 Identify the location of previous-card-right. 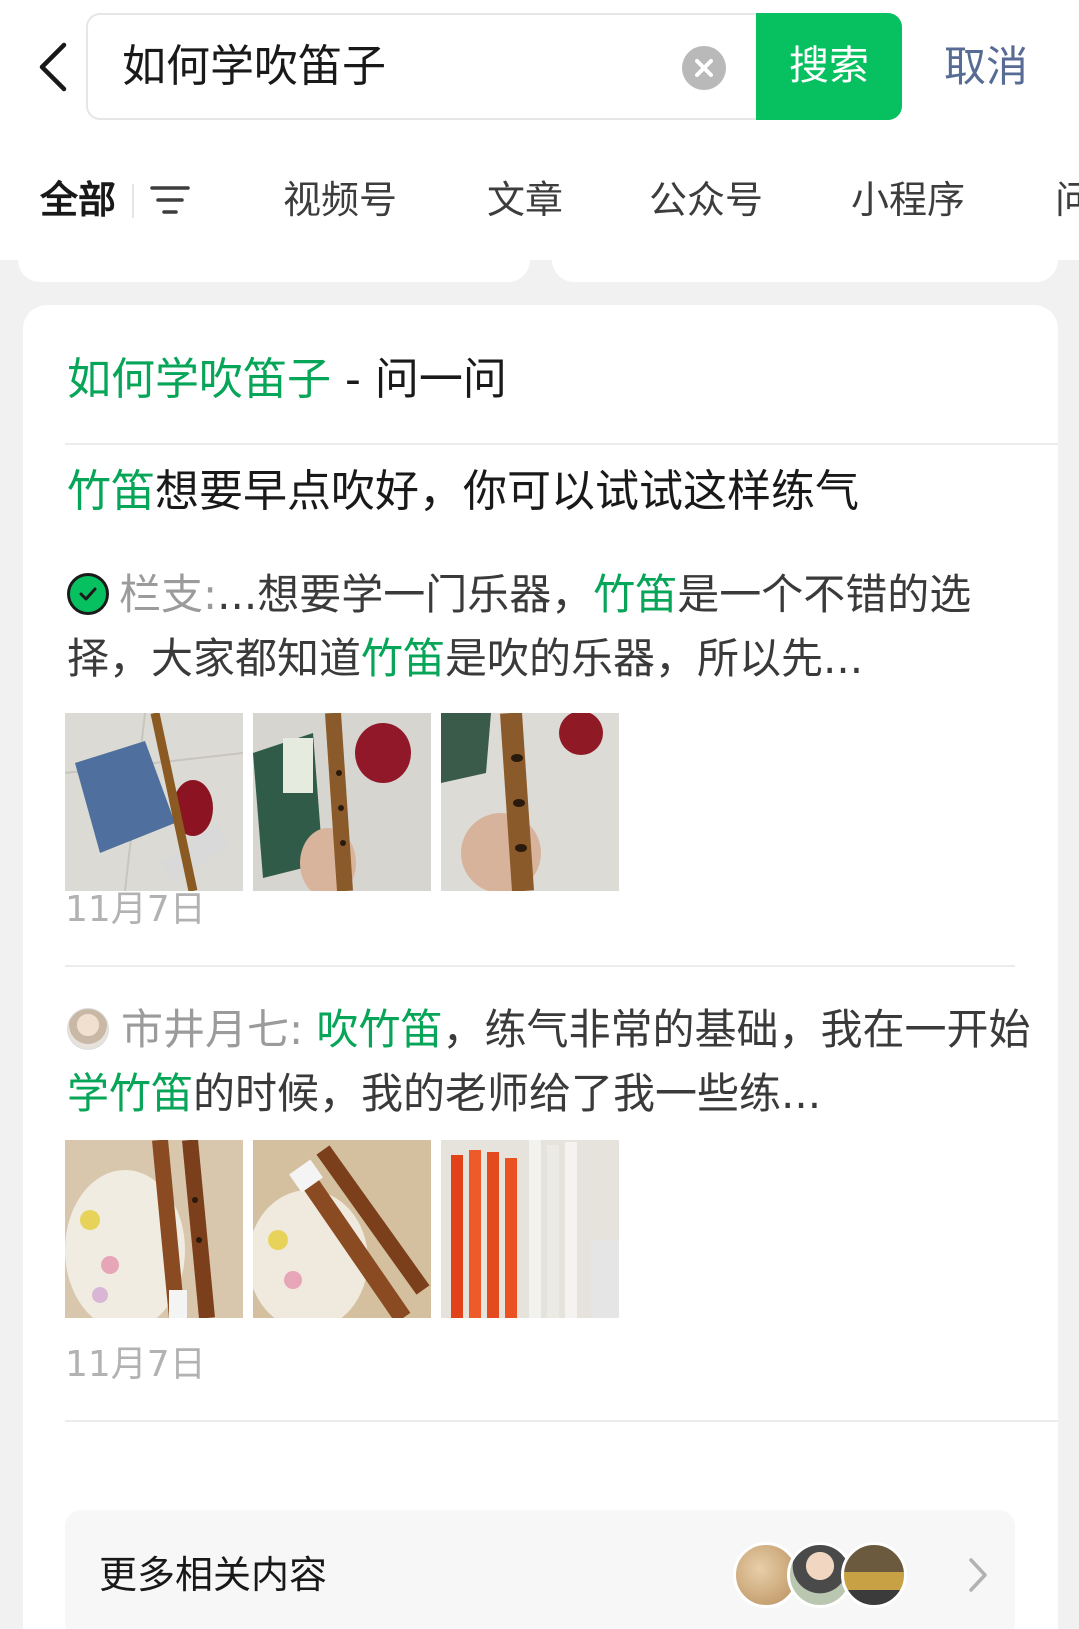
(805, 261).